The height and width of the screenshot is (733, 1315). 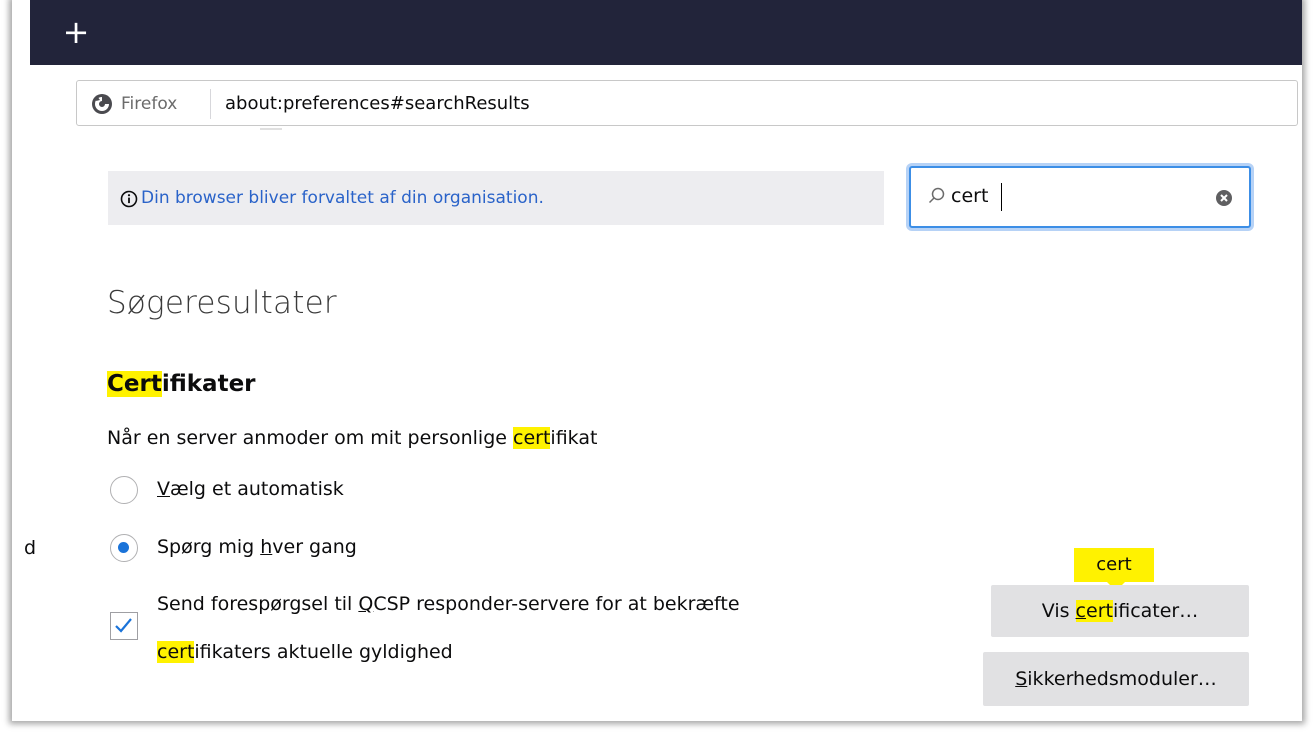 I want to click on label-text: Når en server anmoder om mit personlige, so click(x=310, y=438).